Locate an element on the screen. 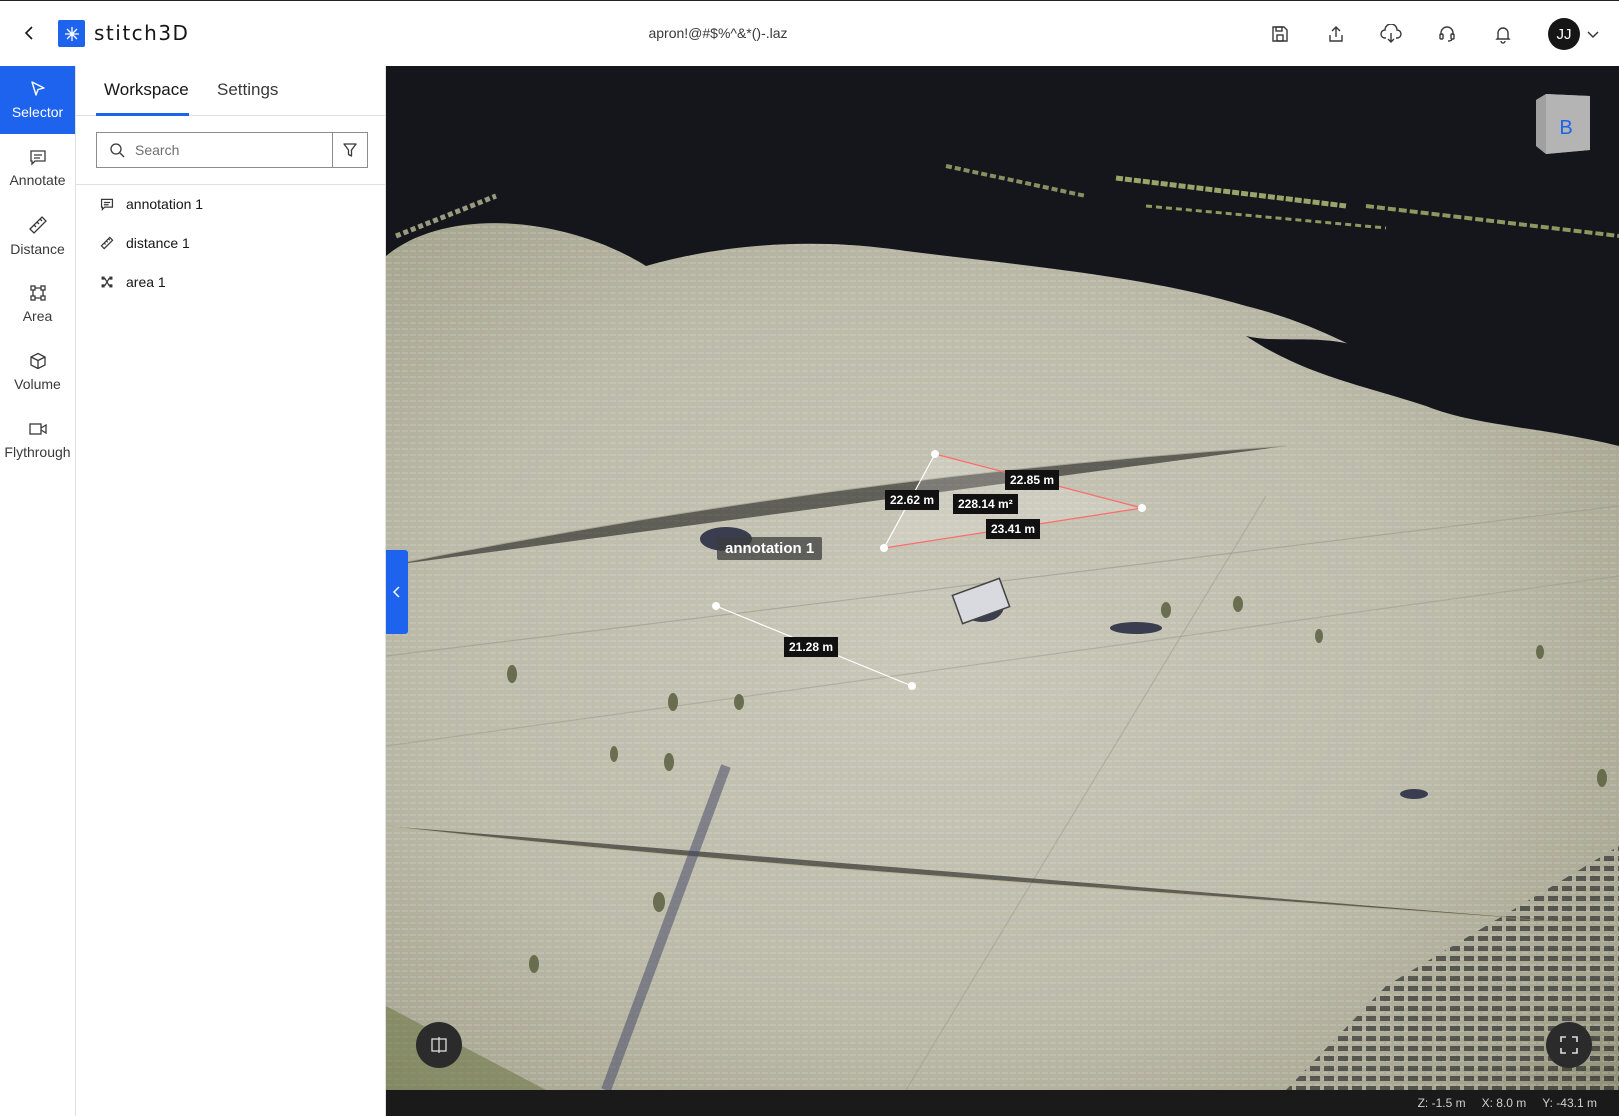  tool-distance: Distance is located at coordinates (37, 236).